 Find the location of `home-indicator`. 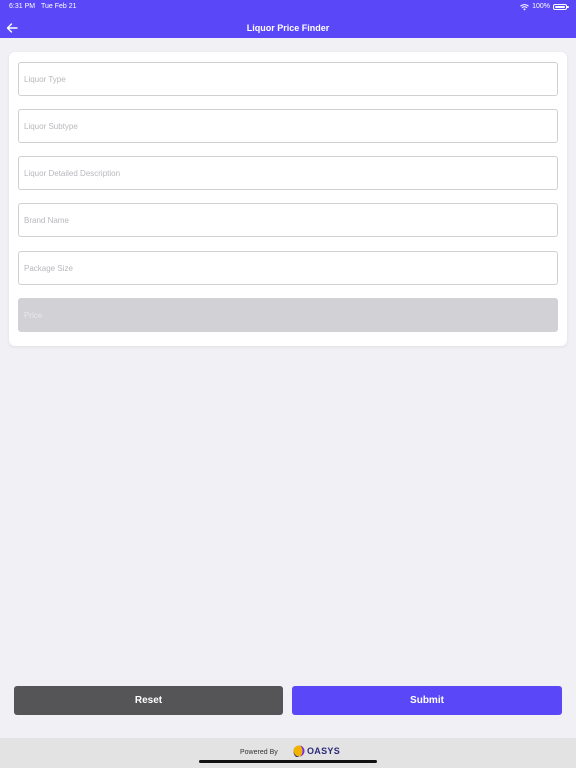

home-indicator is located at coordinates (288, 761).